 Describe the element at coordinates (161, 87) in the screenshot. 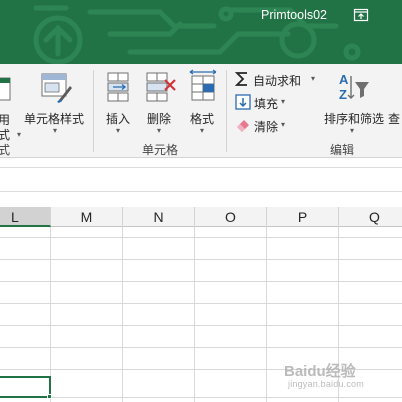

I see `delete-cells-icon` at that location.